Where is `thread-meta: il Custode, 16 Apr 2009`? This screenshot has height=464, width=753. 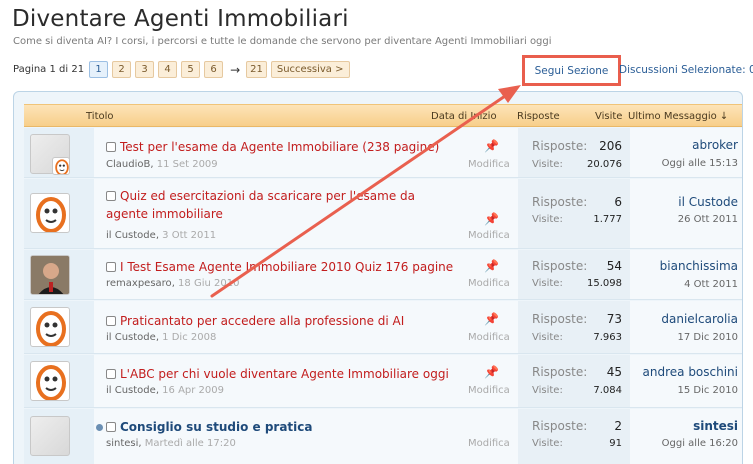
thread-meta: il Custode, 16 Apr 2009 is located at coordinates (165, 390).